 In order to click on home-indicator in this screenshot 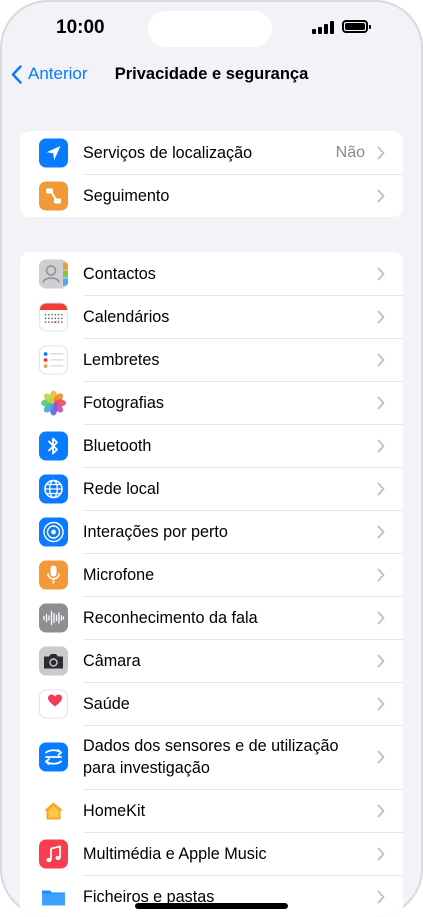, I will do `click(211, 906)`.